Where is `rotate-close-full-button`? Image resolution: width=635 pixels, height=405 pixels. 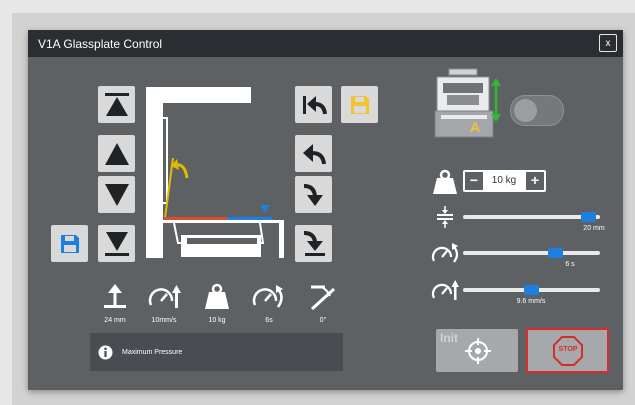 rotate-close-full-button is located at coordinates (313, 243).